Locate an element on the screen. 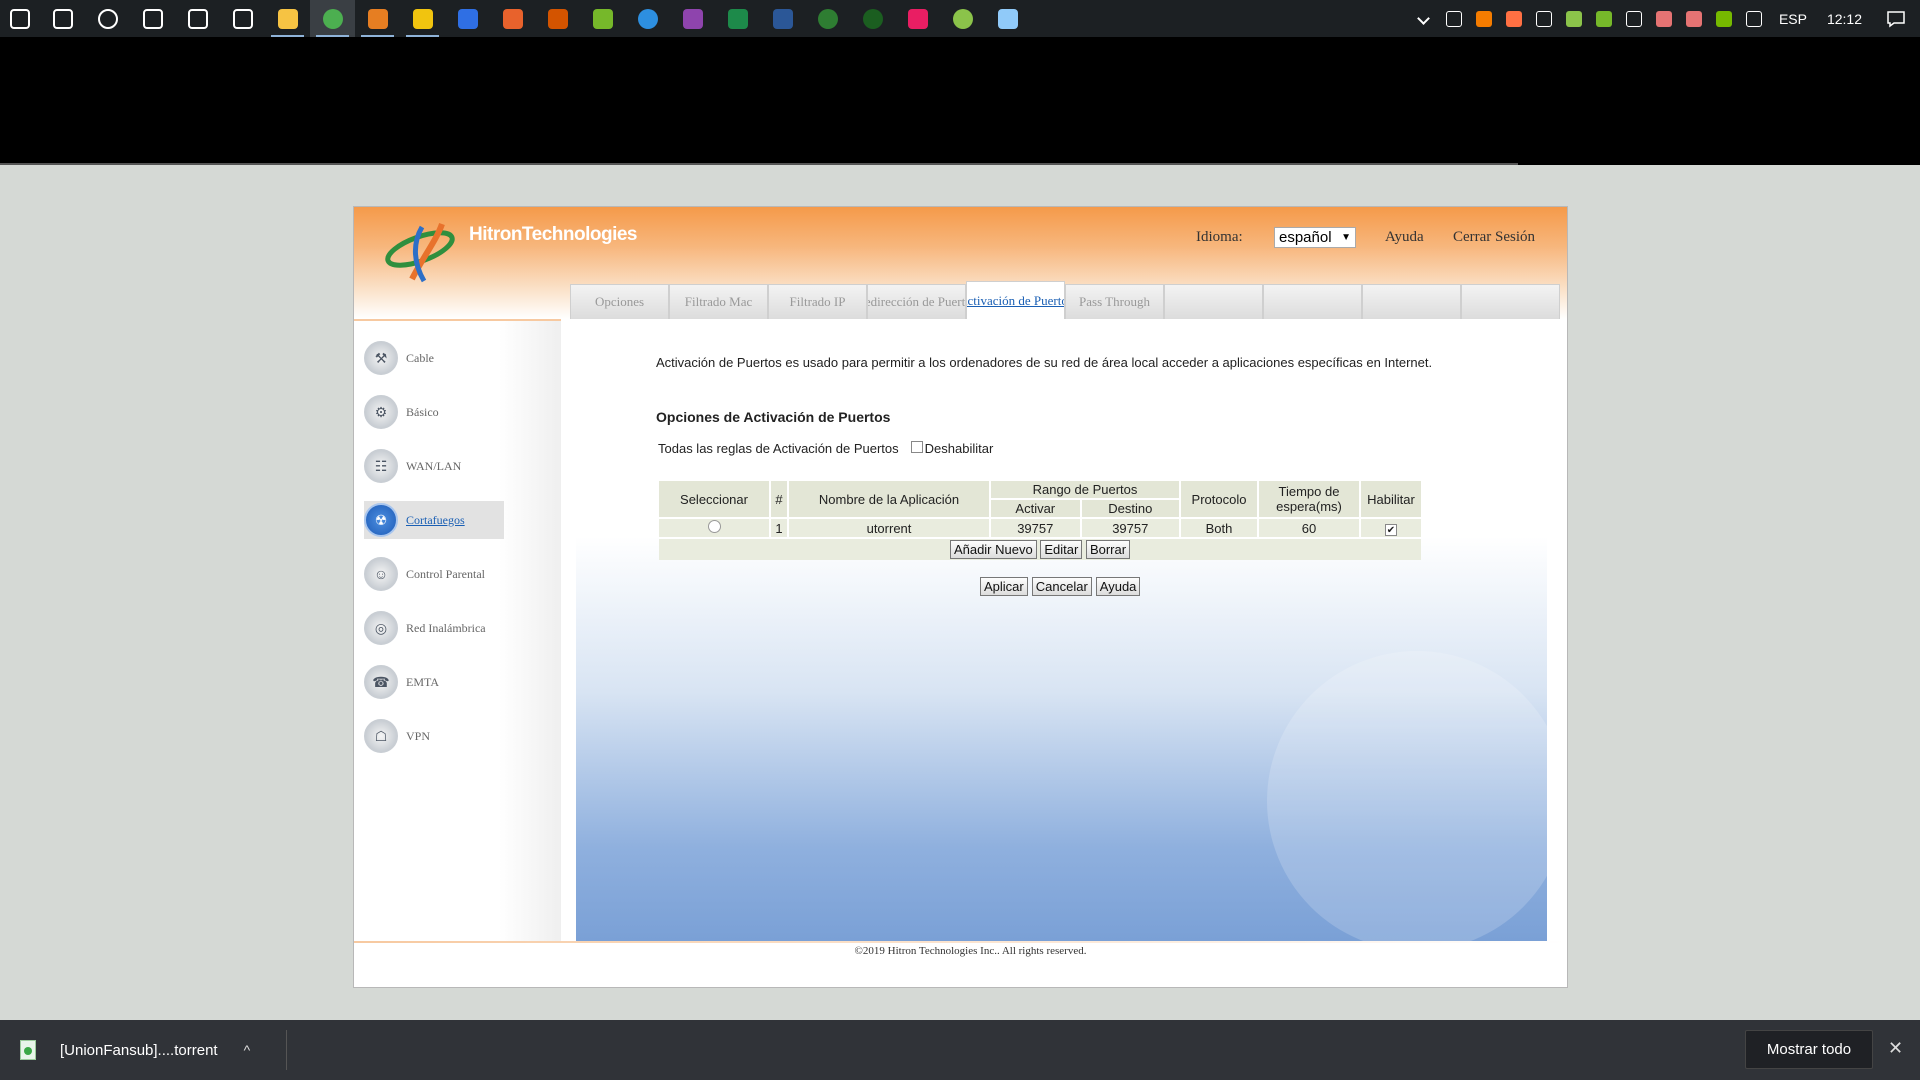  footer-divider is located at coordinates (960, 942).